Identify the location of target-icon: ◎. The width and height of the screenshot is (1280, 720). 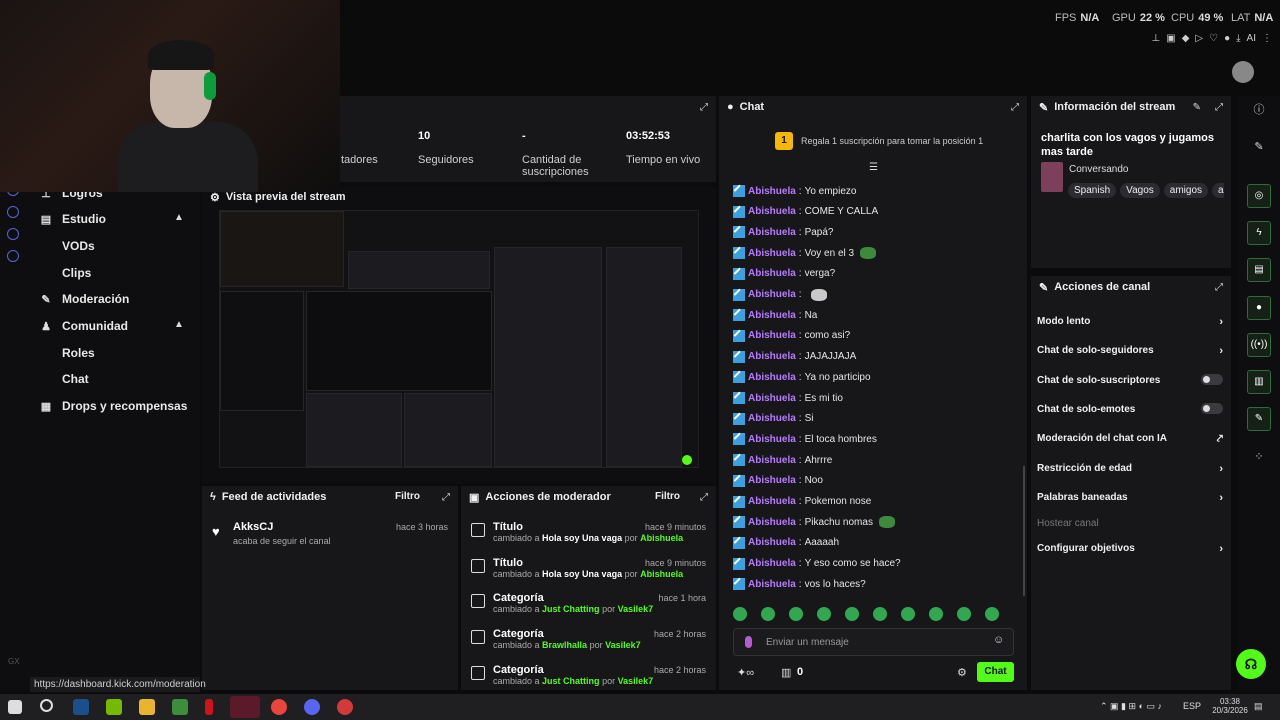
(1259, 196).